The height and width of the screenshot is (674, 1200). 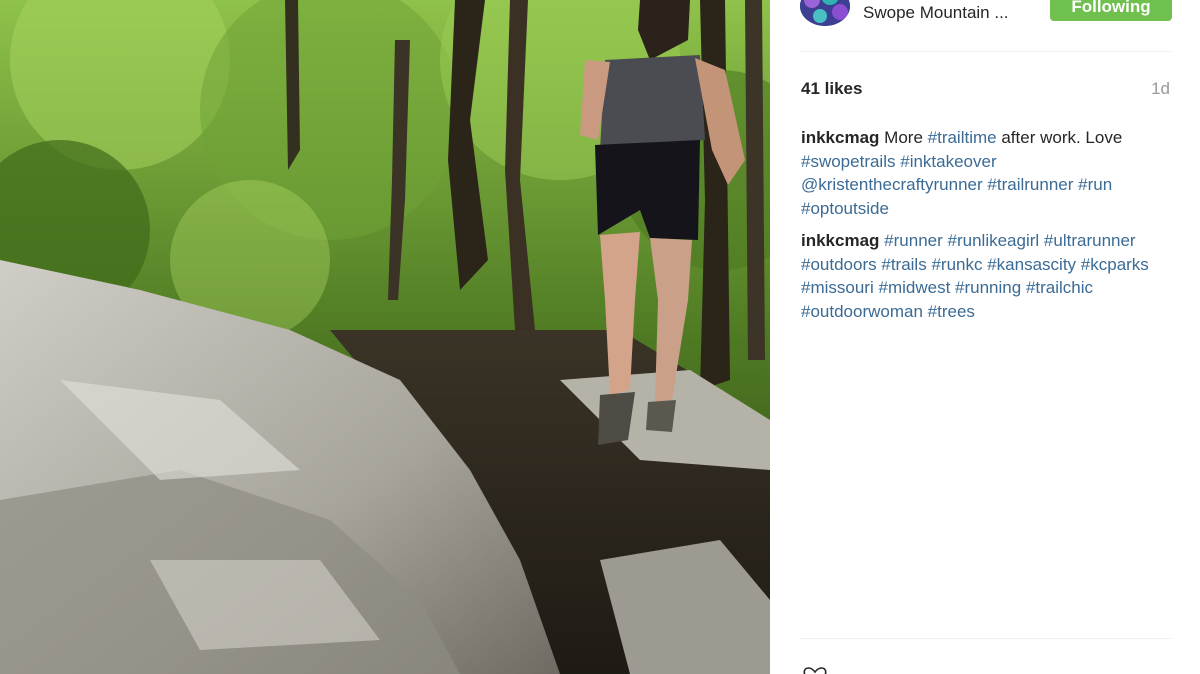 What do you see at coordinates (962, 137) in the screenshot?
I see `hashtag-link: #trailtime` at bounding box center [962, 137].